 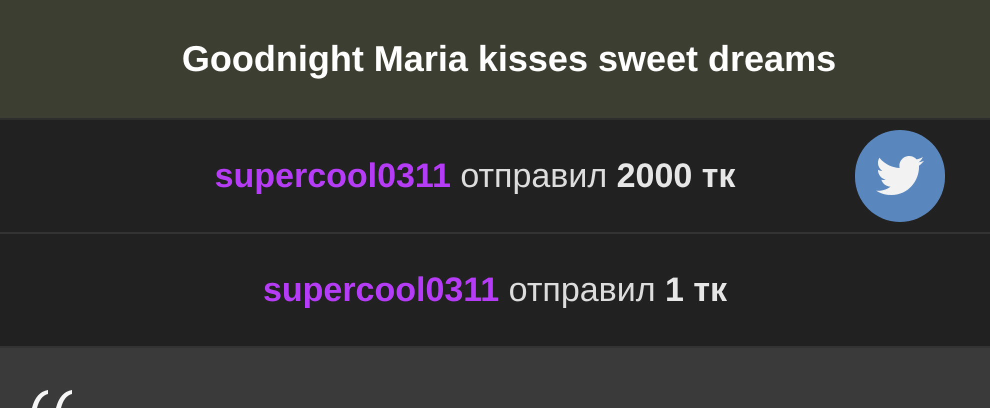 I want to click on donation-text: supercool0311 отправил 2000 тк, so click(x=475, y=176).